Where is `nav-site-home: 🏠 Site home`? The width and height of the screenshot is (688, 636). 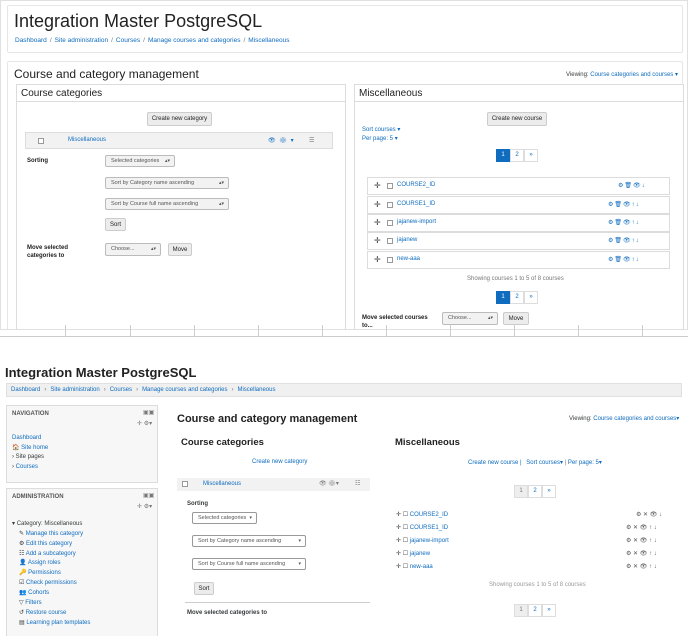
nav-site-home: 🏠 Site home is located at coordinates (30, 447).